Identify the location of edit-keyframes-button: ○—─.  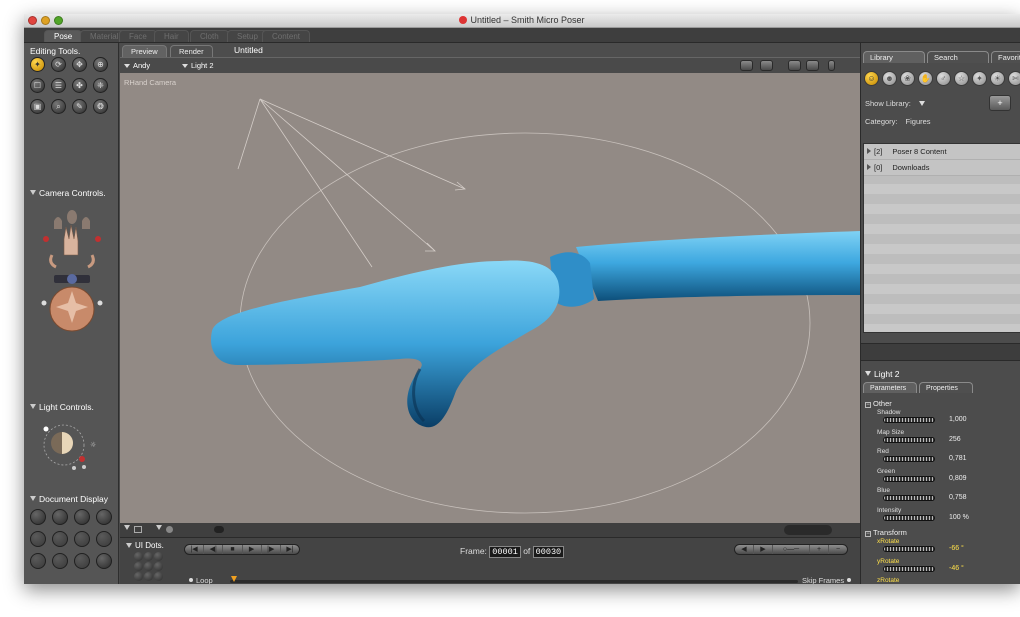
(791, 549).